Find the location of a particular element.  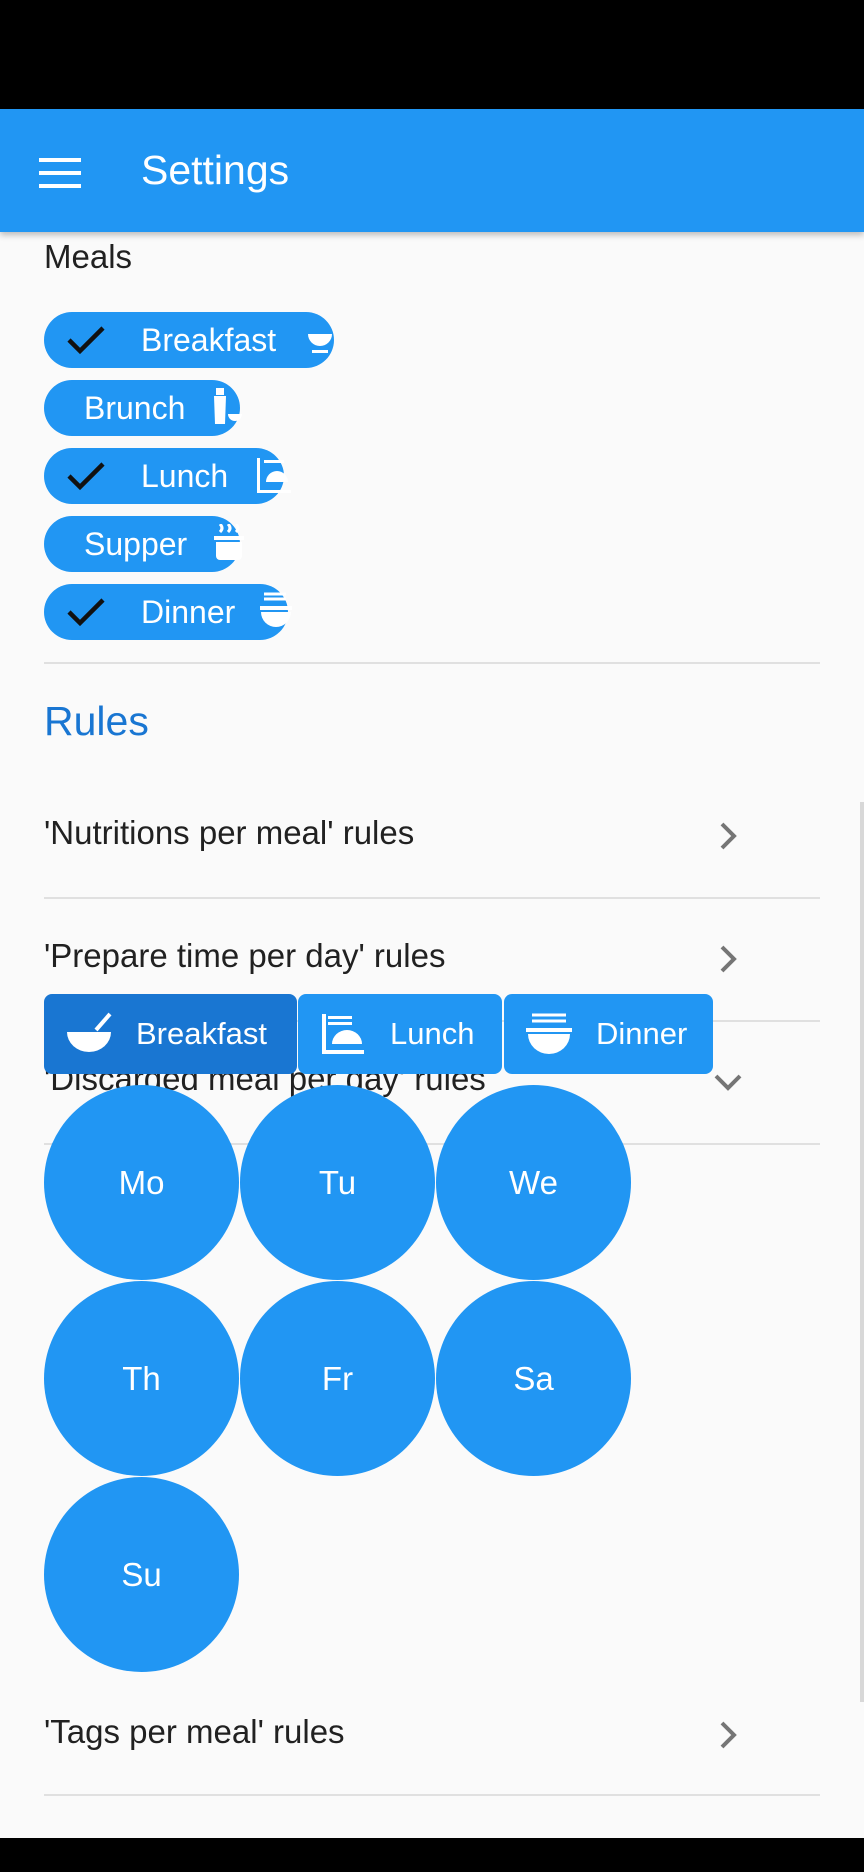

menu-button is located at coordinates (60, 173).